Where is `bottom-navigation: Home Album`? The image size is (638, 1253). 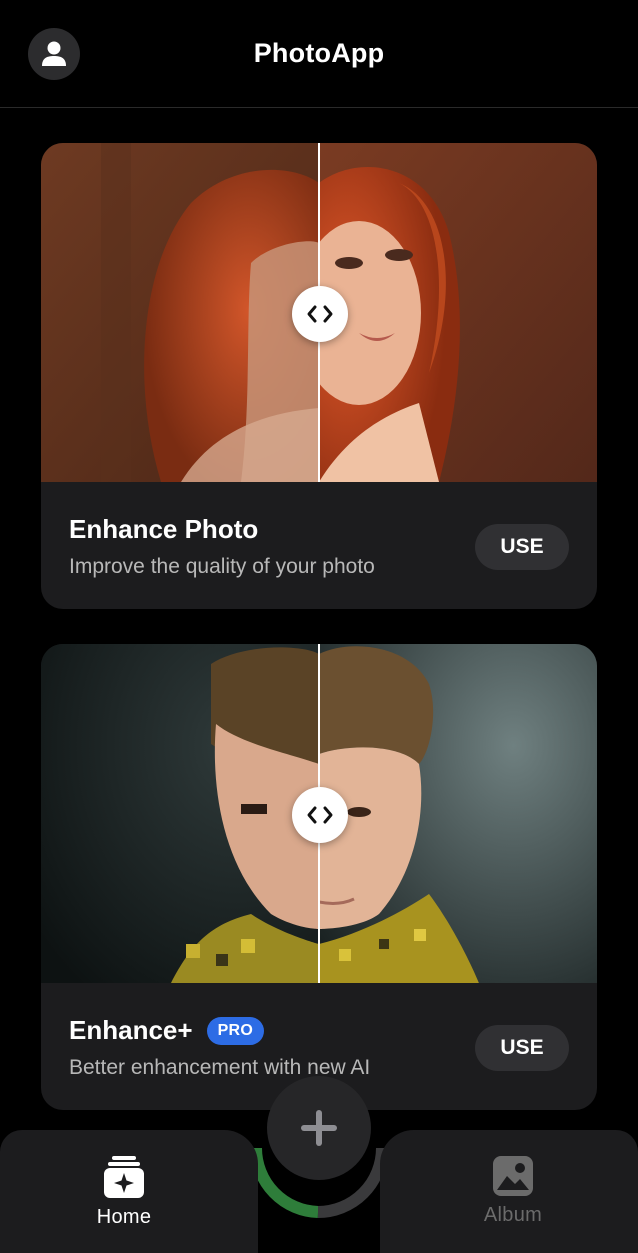
bottom-navigation: Home Album is located at coordinates (319, 1164).